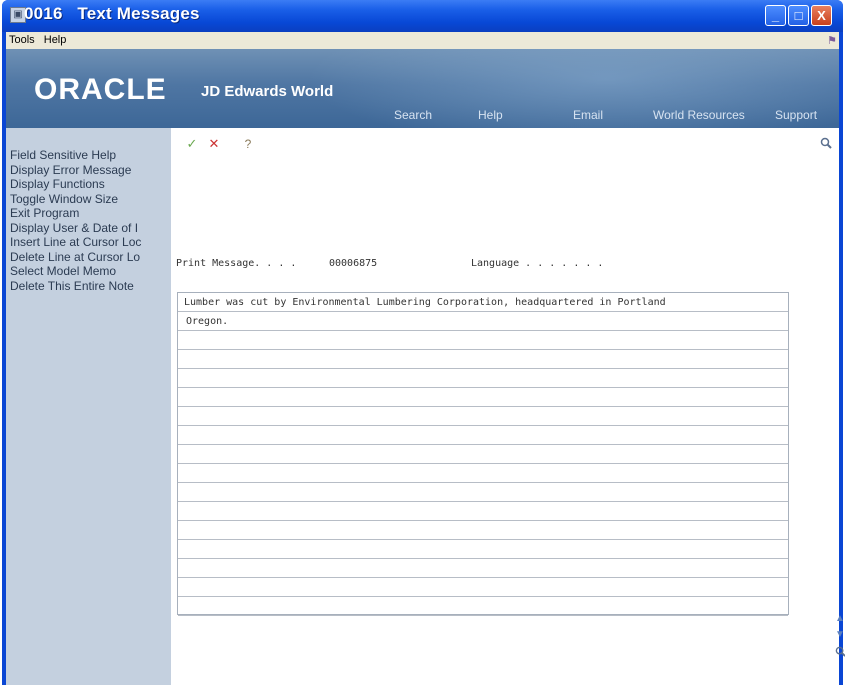 Image resolution: width=845 pixels, height=685 pixels. I want to click on cancel-x-icon: ✕, so click(214, 144).